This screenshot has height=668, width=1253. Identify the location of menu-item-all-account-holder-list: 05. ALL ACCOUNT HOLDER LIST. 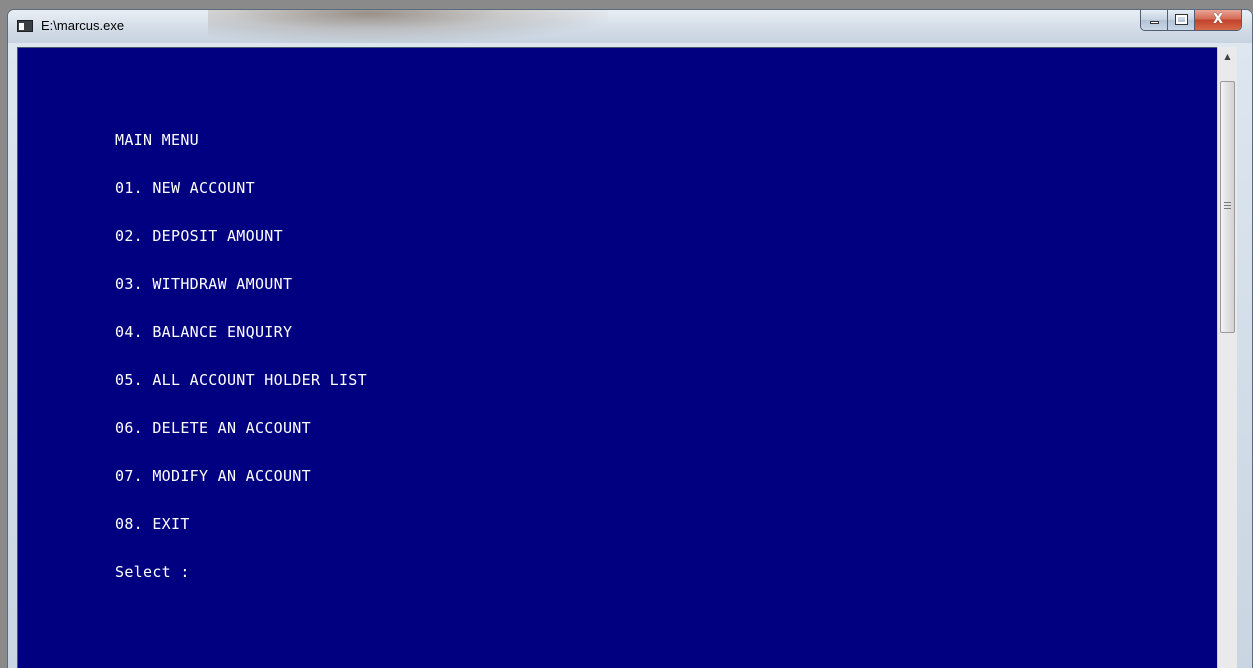
(241, 380).